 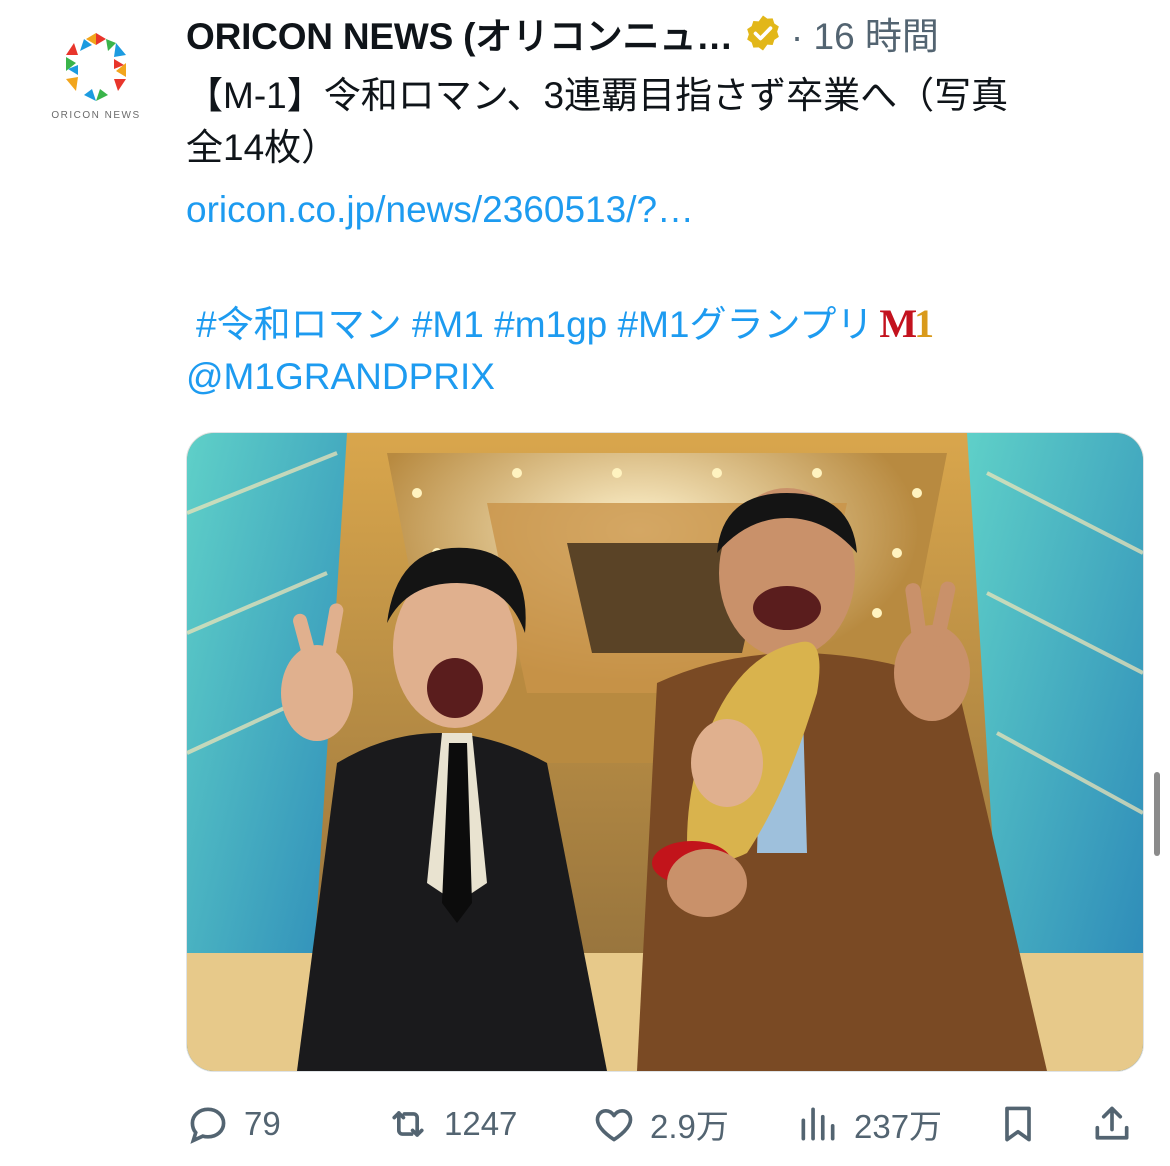 What do you see at coordinates (481, 1123) in the screenshot?
I see `retweet-count: 1247` at bounding box center [481, 1123].